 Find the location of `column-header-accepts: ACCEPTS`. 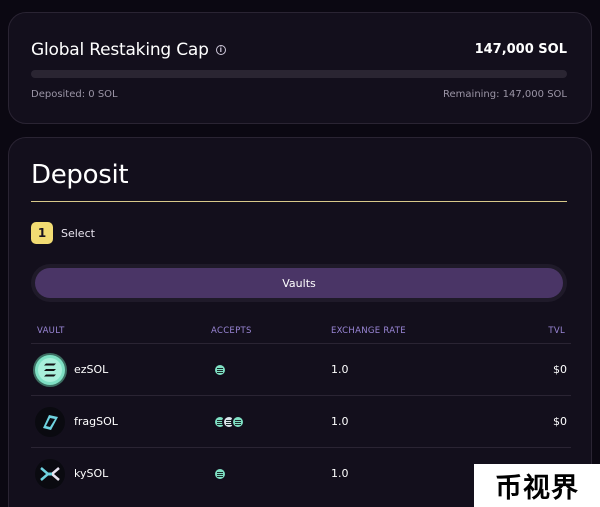

column-header-accepts: ACCEPTS is located at coordinates (231, 331).